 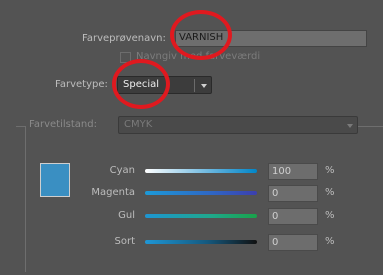 I want to click on group-line-right, so click(x=370, y=126).